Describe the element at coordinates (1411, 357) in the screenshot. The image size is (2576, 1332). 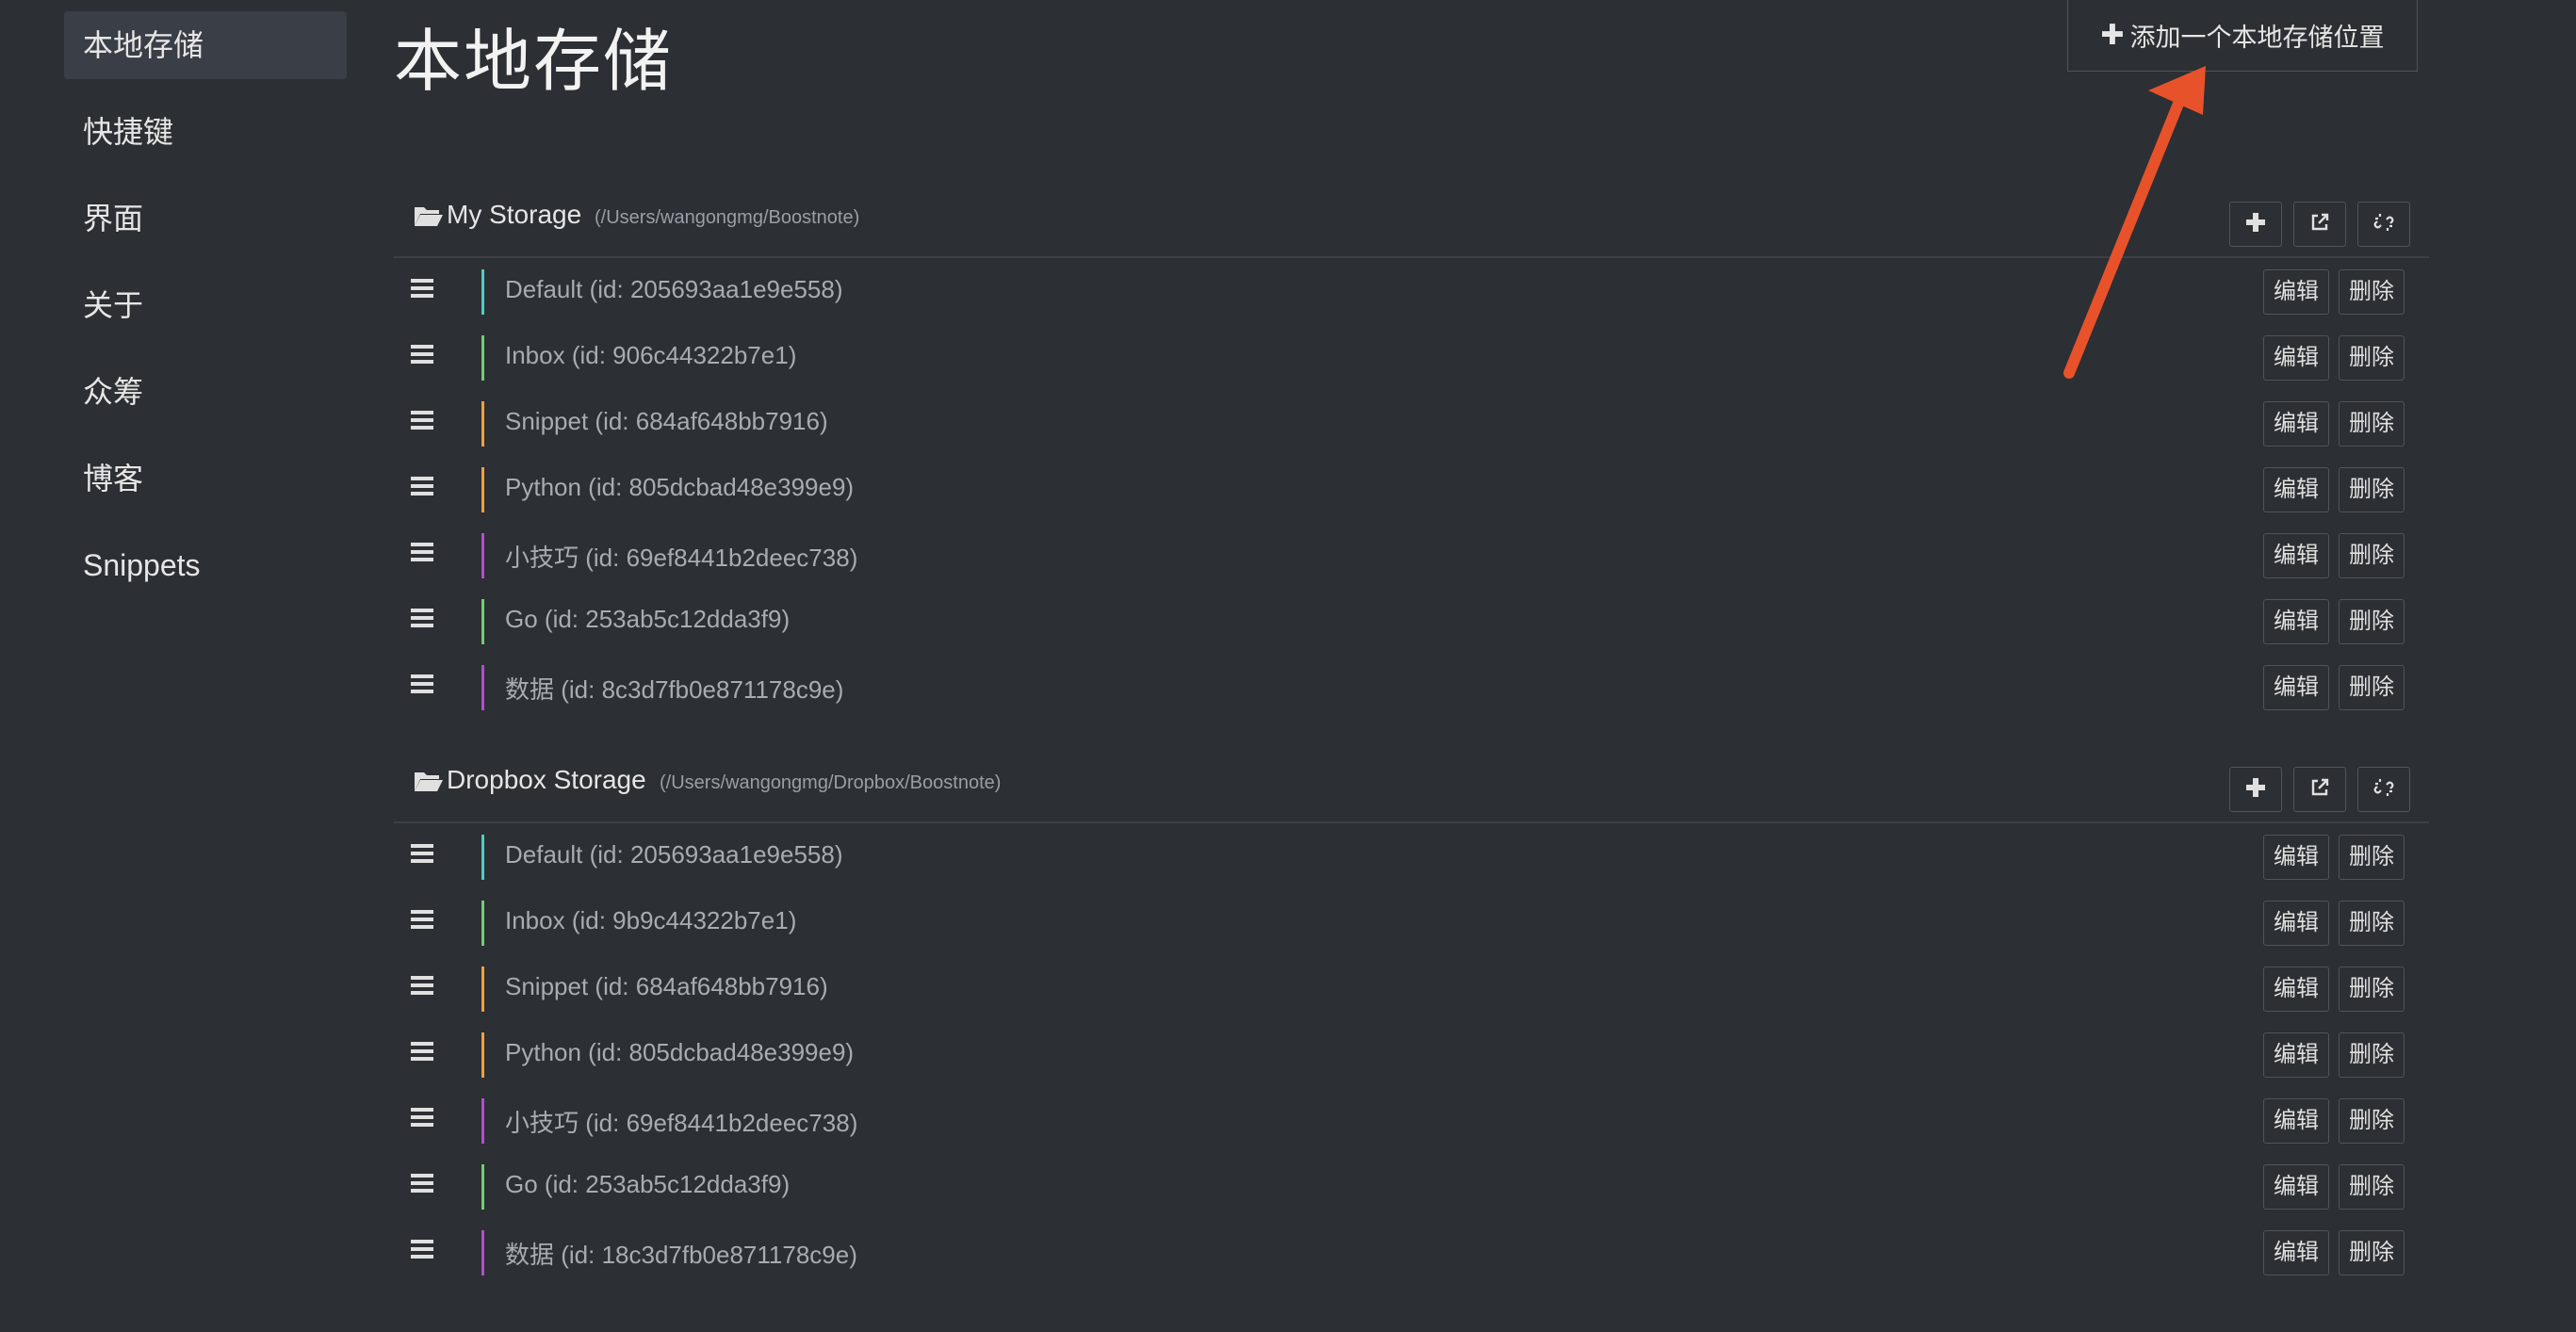
I see `folder-row: Inbox (id: 906c44322b7e1) 编辑 删除` at that location.